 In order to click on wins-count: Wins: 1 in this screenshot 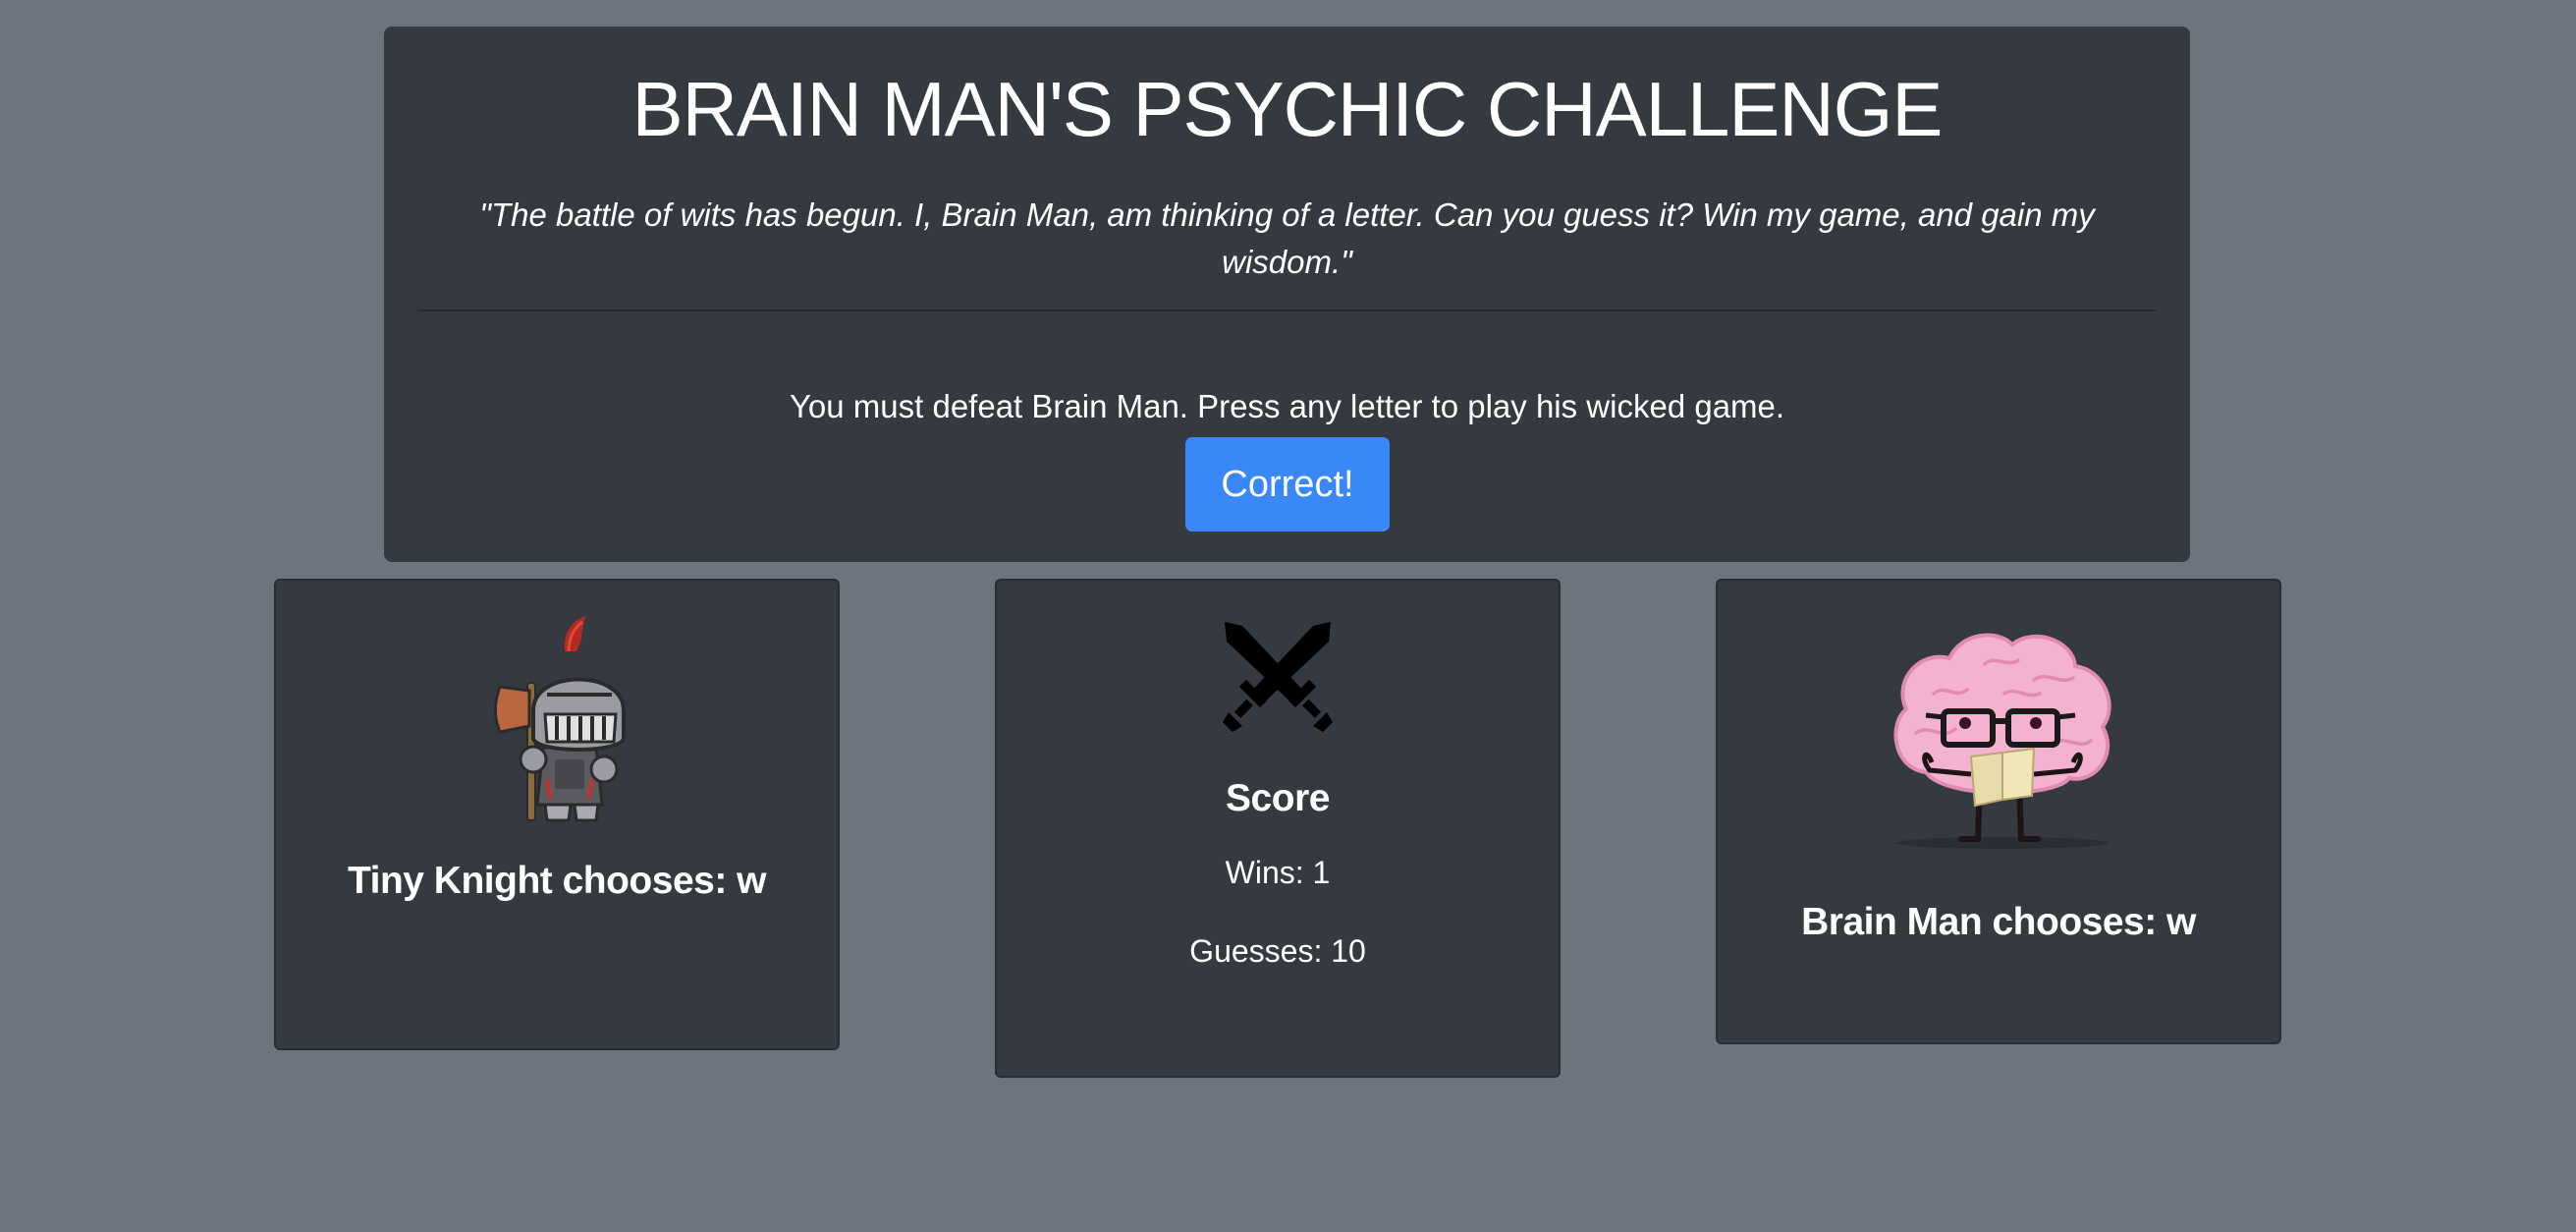, I will do `click(1278, 872)`.